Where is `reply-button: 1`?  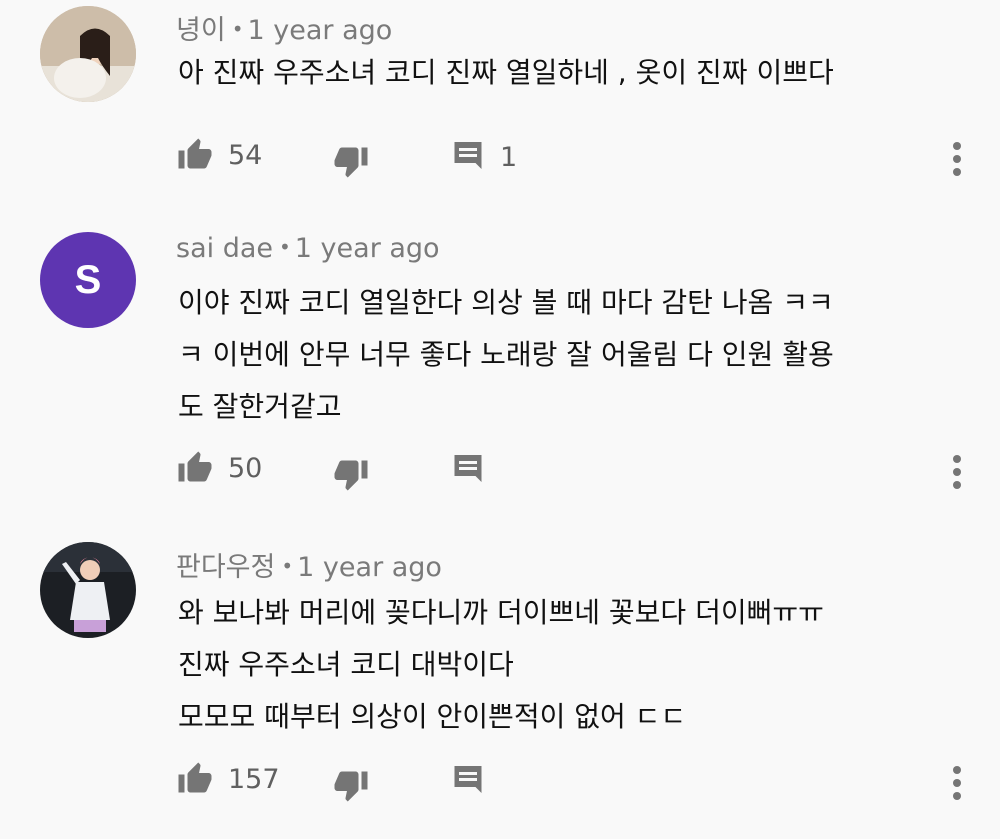 reply-button: 1 is located at coordinates (483, 157).